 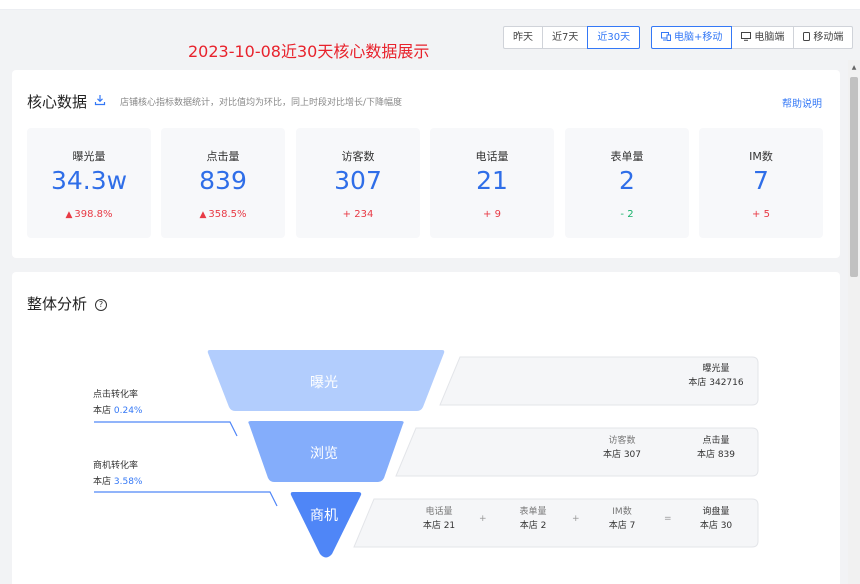 What do you see at coordinates (716, 526) in the screenshot?
I see `stat-value: 本店 30` at bounding box center [716, 526].